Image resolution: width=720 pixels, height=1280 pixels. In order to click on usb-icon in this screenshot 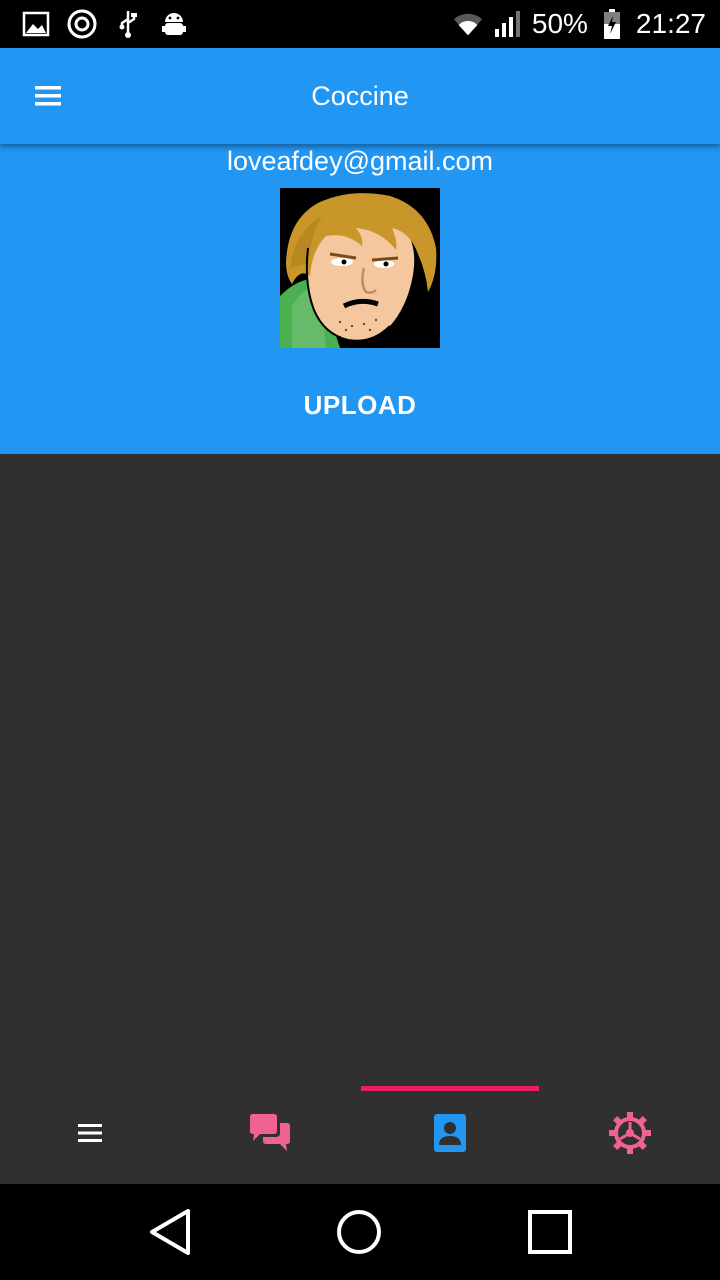, I will do `click(128, 24)`.